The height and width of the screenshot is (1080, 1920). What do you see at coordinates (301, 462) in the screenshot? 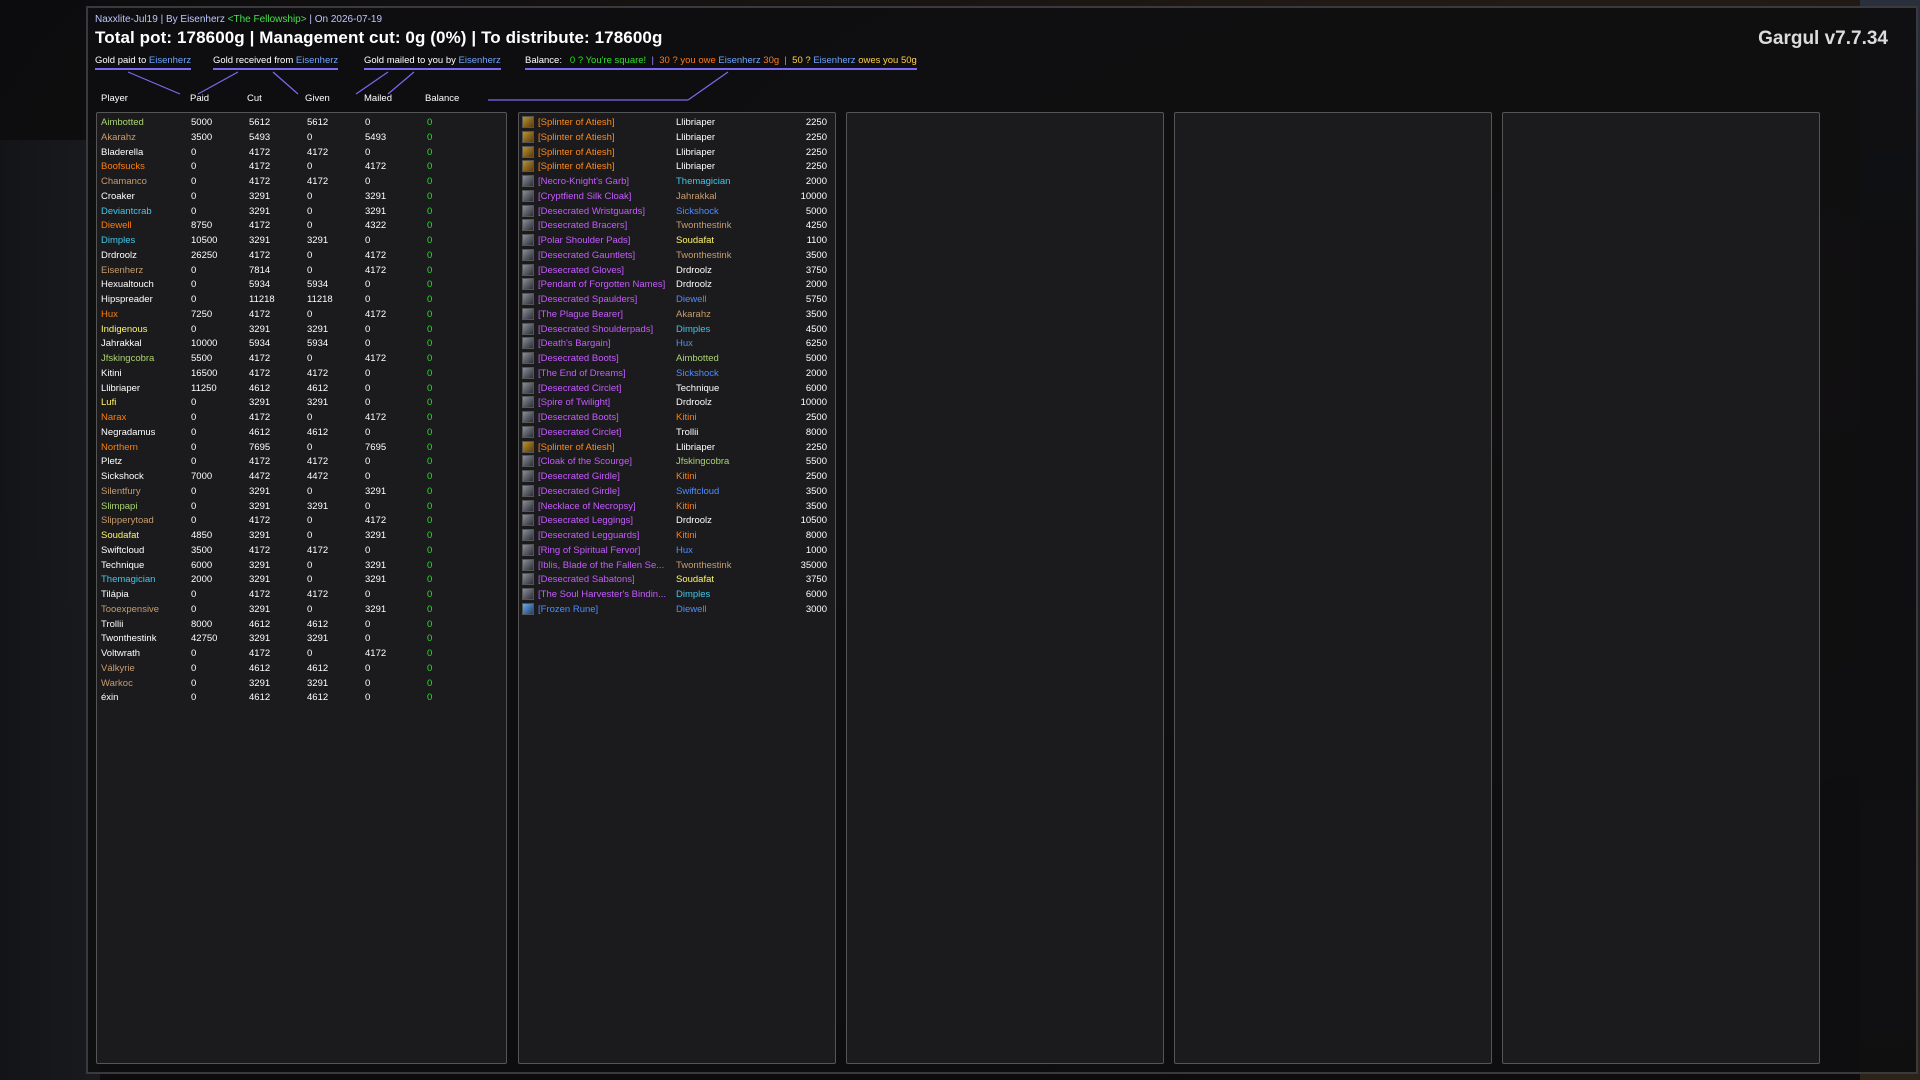
I see `player-row: Pletz 0 4172 4172 0 0` at bounding box center [301, 462].